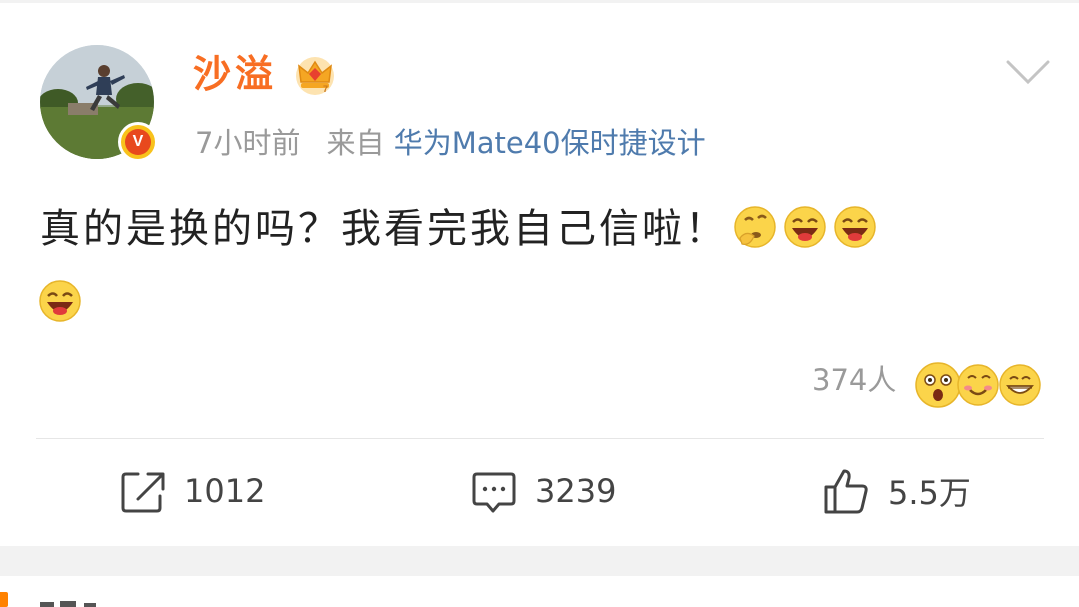 This screenshot has height=607, width=1079. Describe the element at coordinates (225, 491) in the screenshot. I see `repost-count: 1012` at that location.